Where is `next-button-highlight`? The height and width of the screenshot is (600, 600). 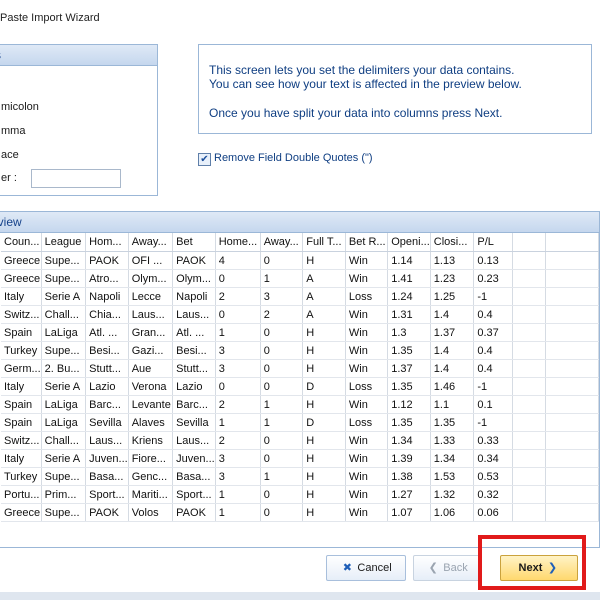 next-button-highlight is located at coordinates (532, 562).